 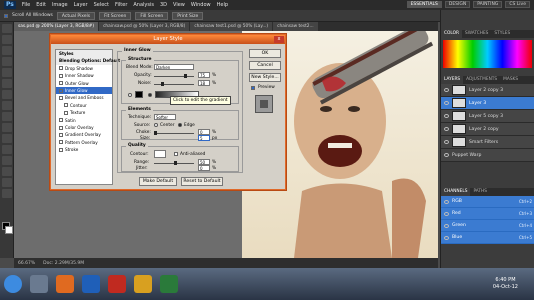 I want to click on fill-screen-button: Fill Screen, so click(x=152, y=15).